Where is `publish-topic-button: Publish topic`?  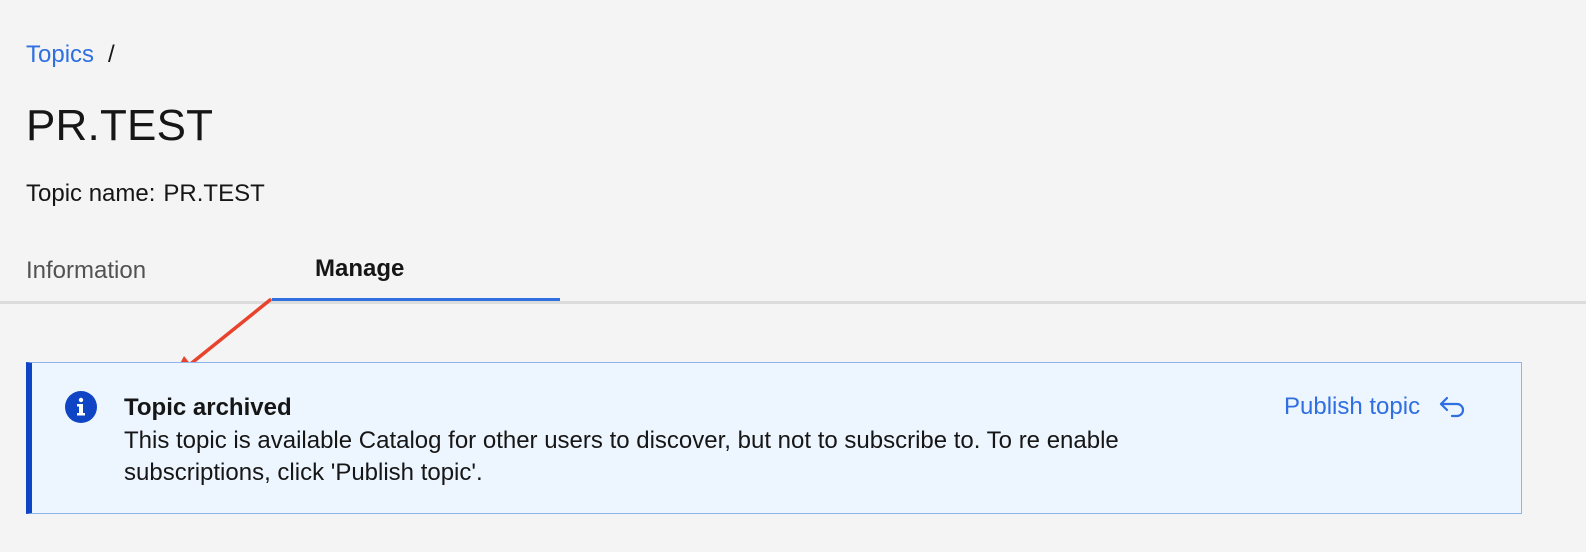 publish-topic-button: Publish topic is located at coordinates (1375, 407).